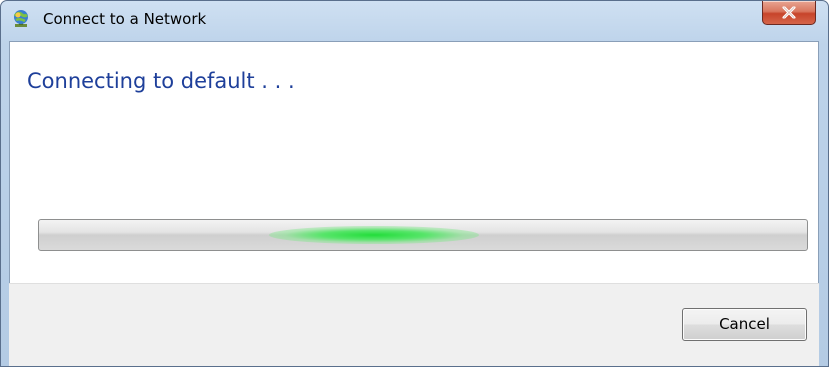  I want to click on close-icon, so click(789, 12).